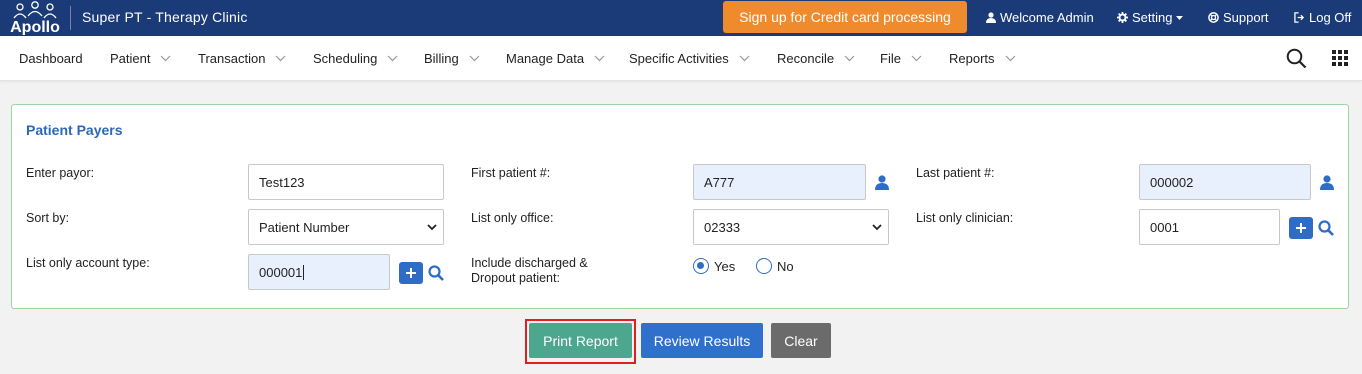  Describe the element at coordinates (345, 58) in the screenshot. I see `nav-label: Scheduling` at that location.